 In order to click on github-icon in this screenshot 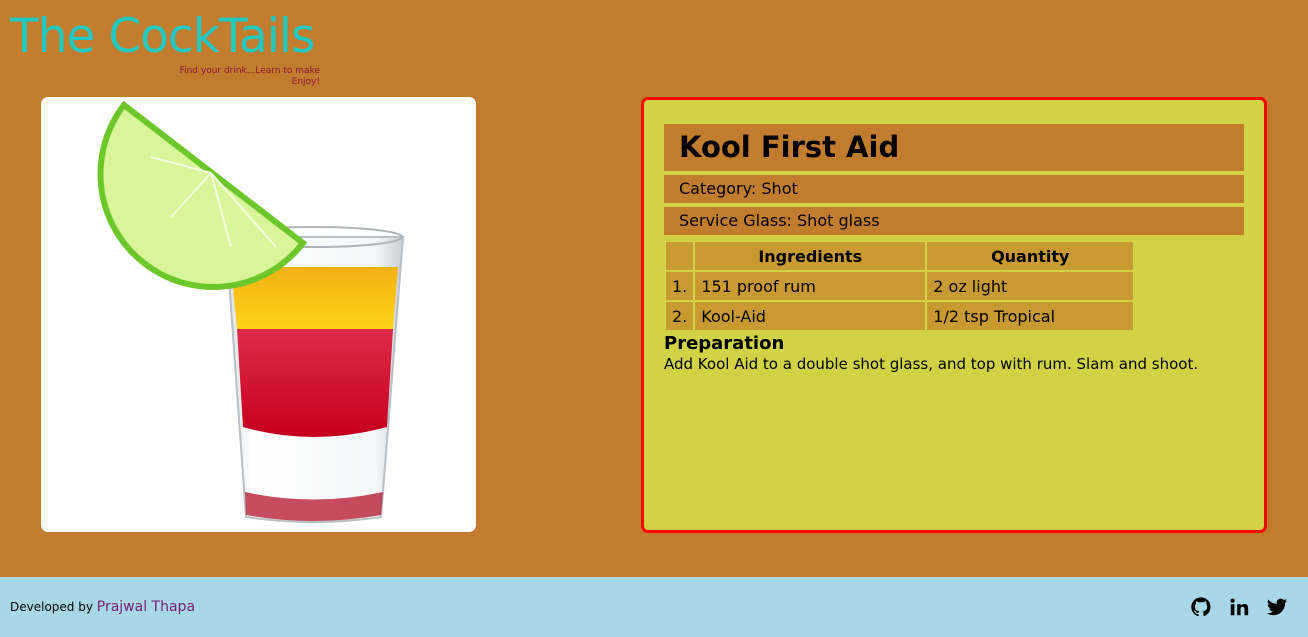, I will do `click(1201, 607)`.